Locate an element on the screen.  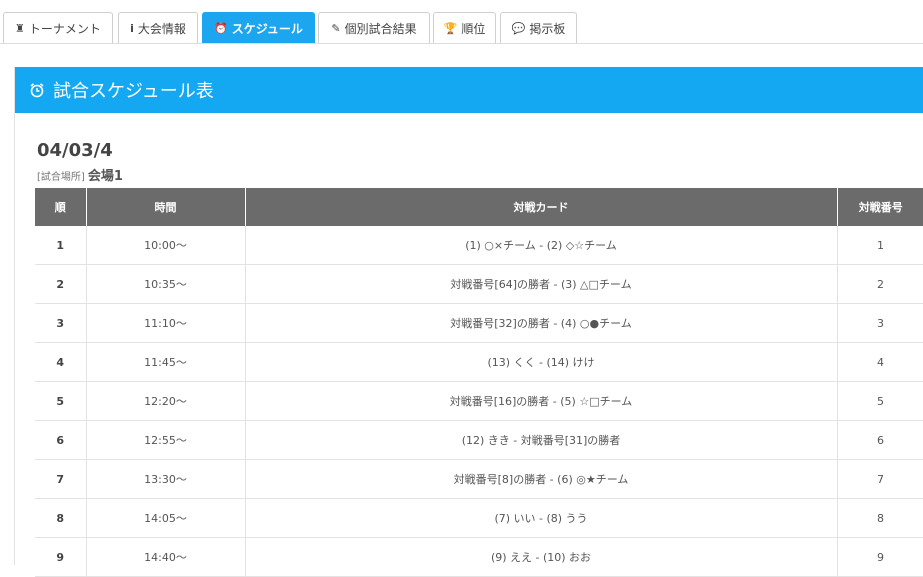
row-order: 6 is located at coordinates (61, 440).